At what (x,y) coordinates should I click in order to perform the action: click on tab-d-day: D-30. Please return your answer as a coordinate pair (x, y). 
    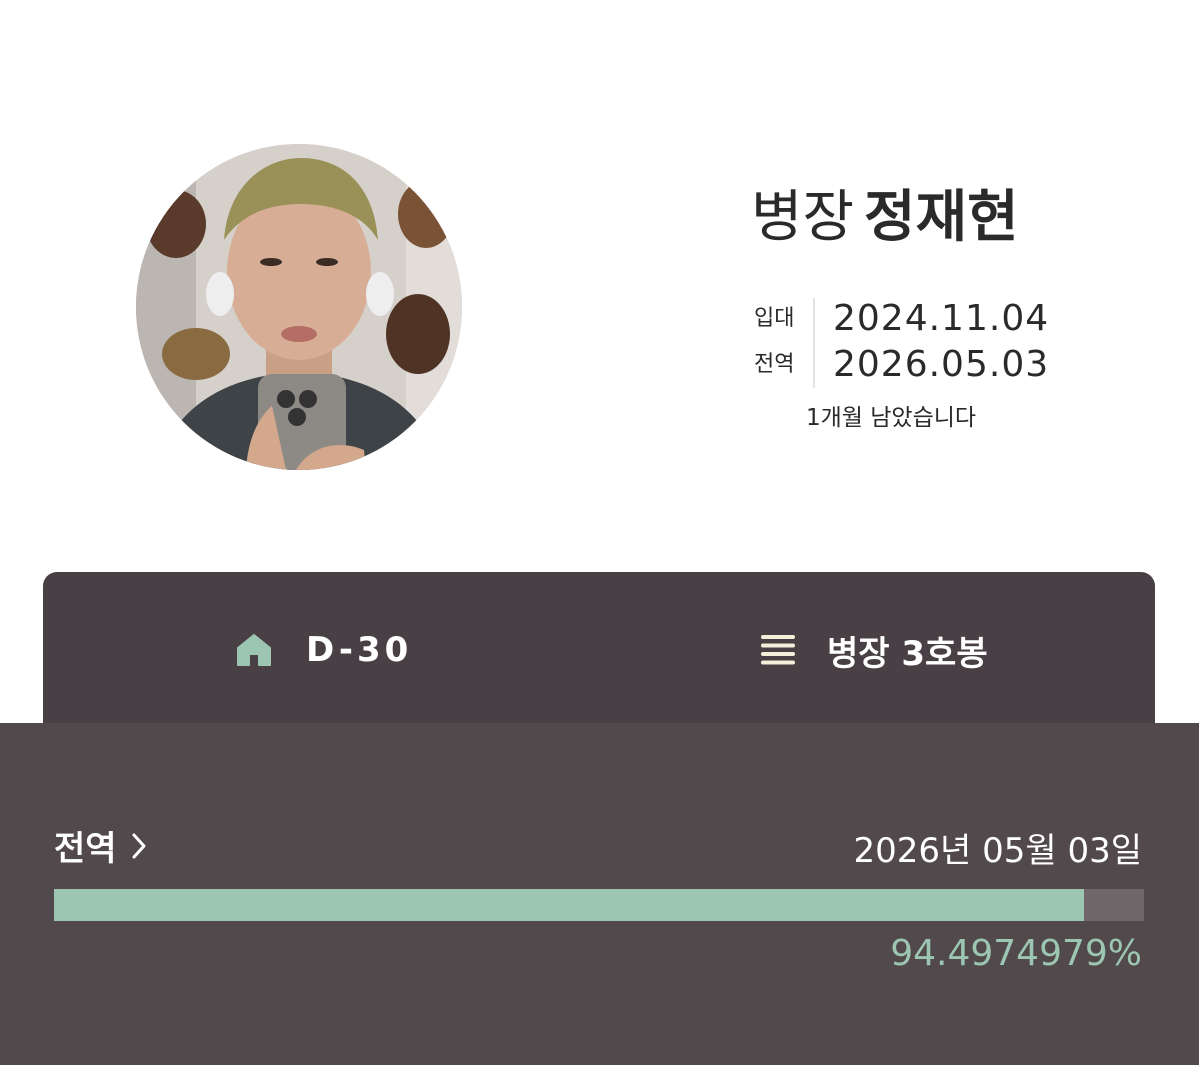
    Looking at the image, I should click on (324, 650).